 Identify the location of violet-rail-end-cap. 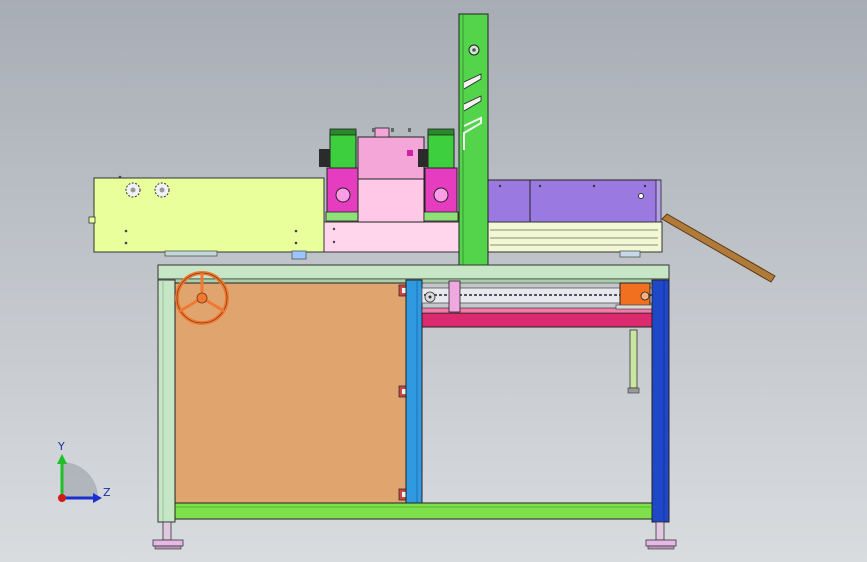
(658, 201).